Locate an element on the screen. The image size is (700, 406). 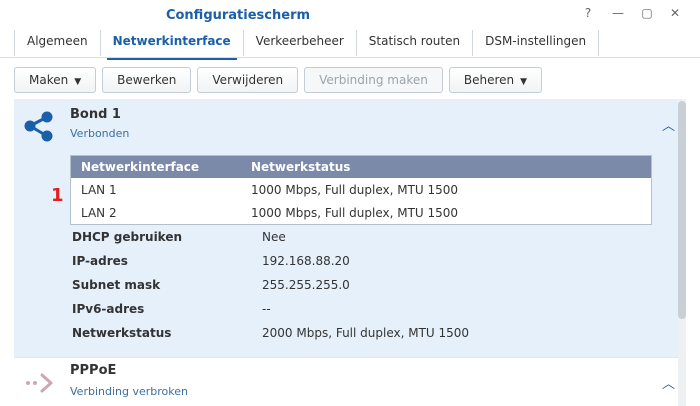
tab-algemeen: Algemeen is located at coordinates (57, 43).